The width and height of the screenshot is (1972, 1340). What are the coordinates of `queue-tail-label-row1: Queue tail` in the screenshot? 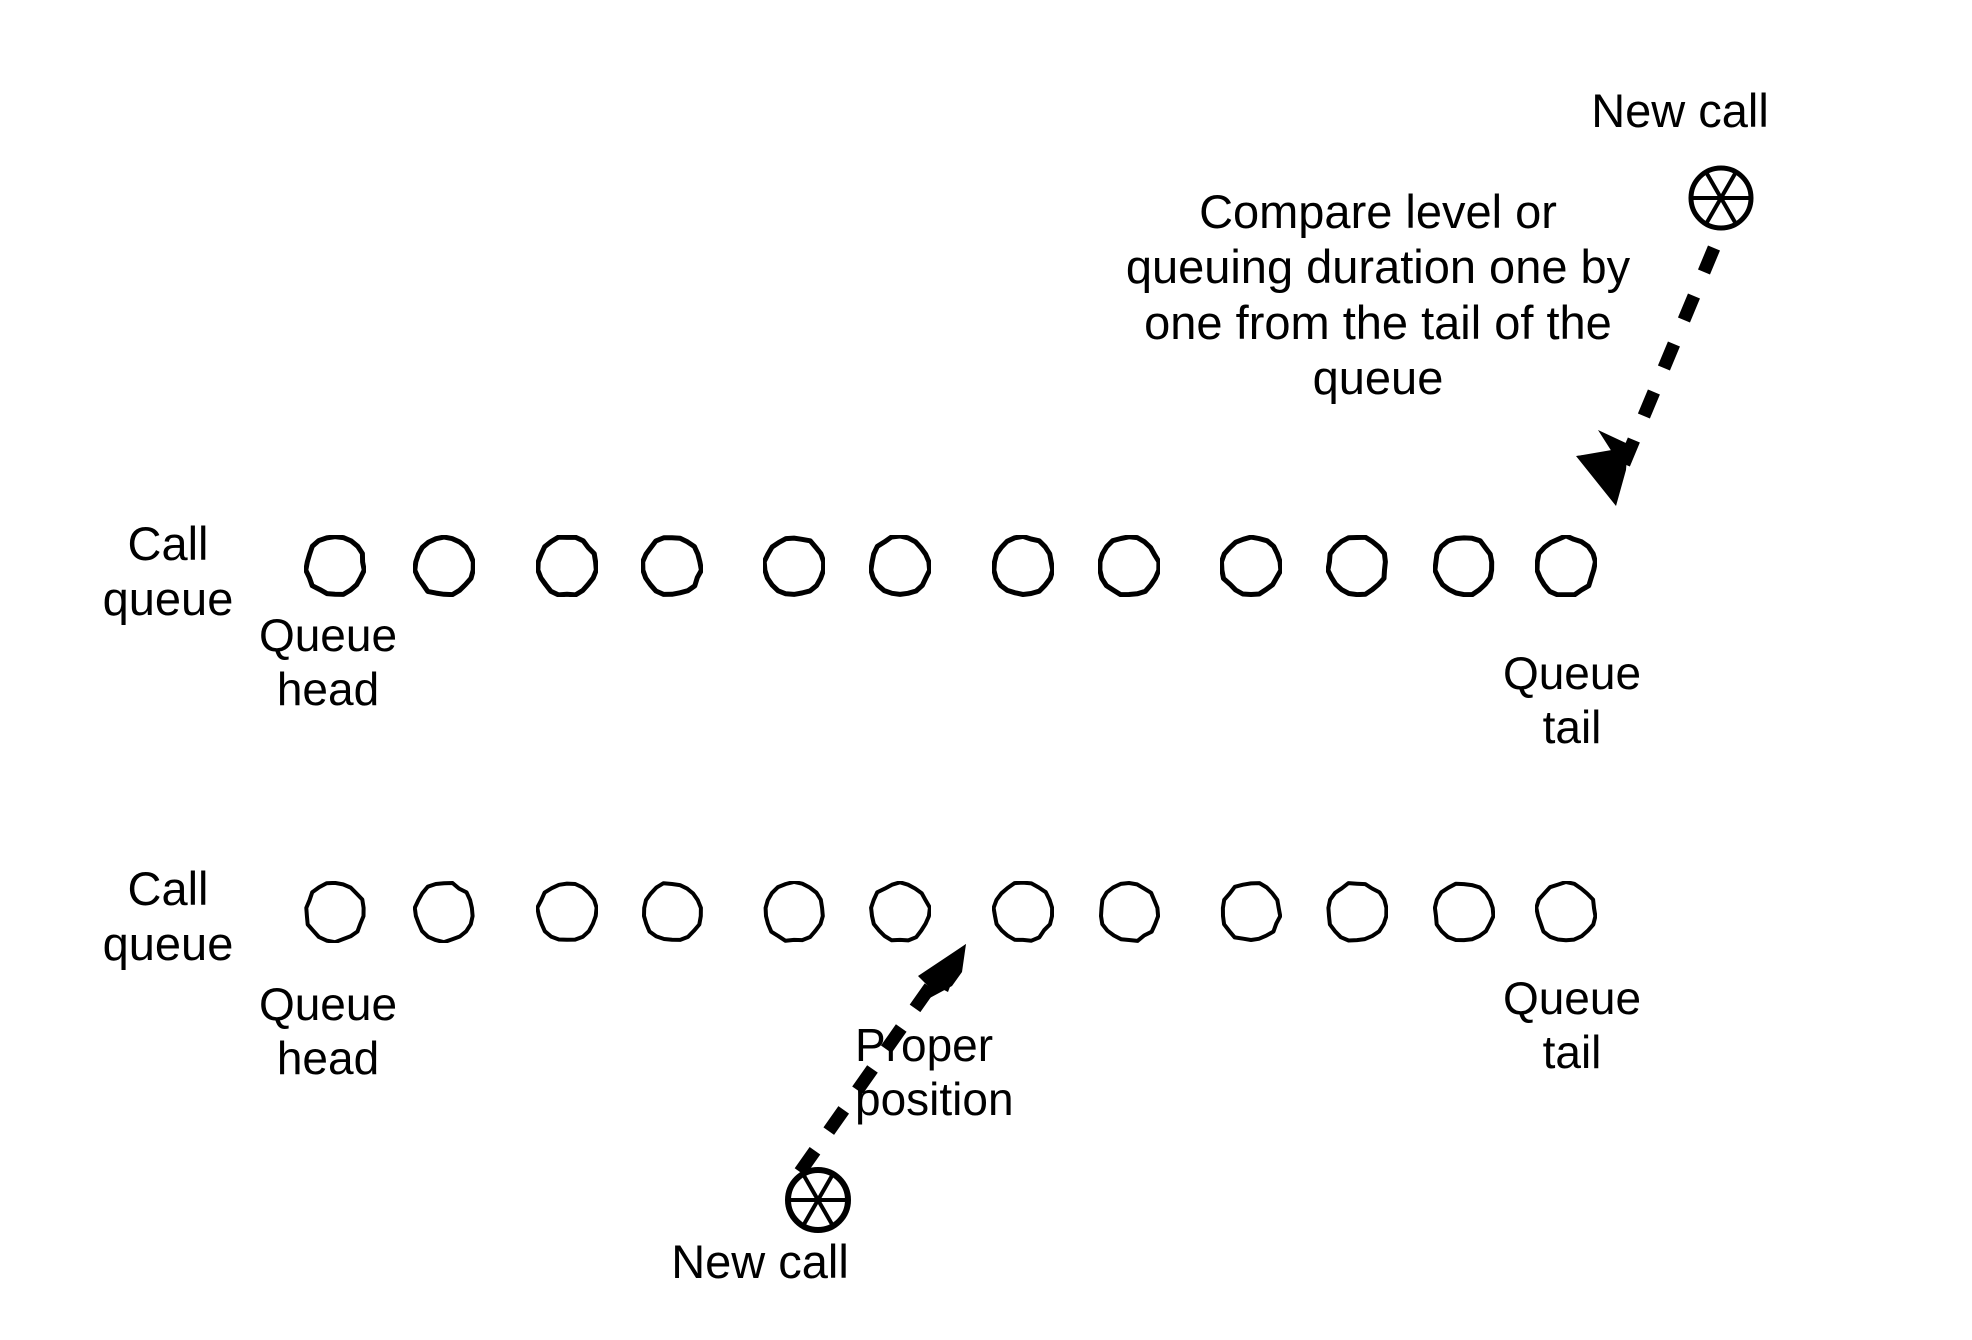 It's located at (1572, 700).